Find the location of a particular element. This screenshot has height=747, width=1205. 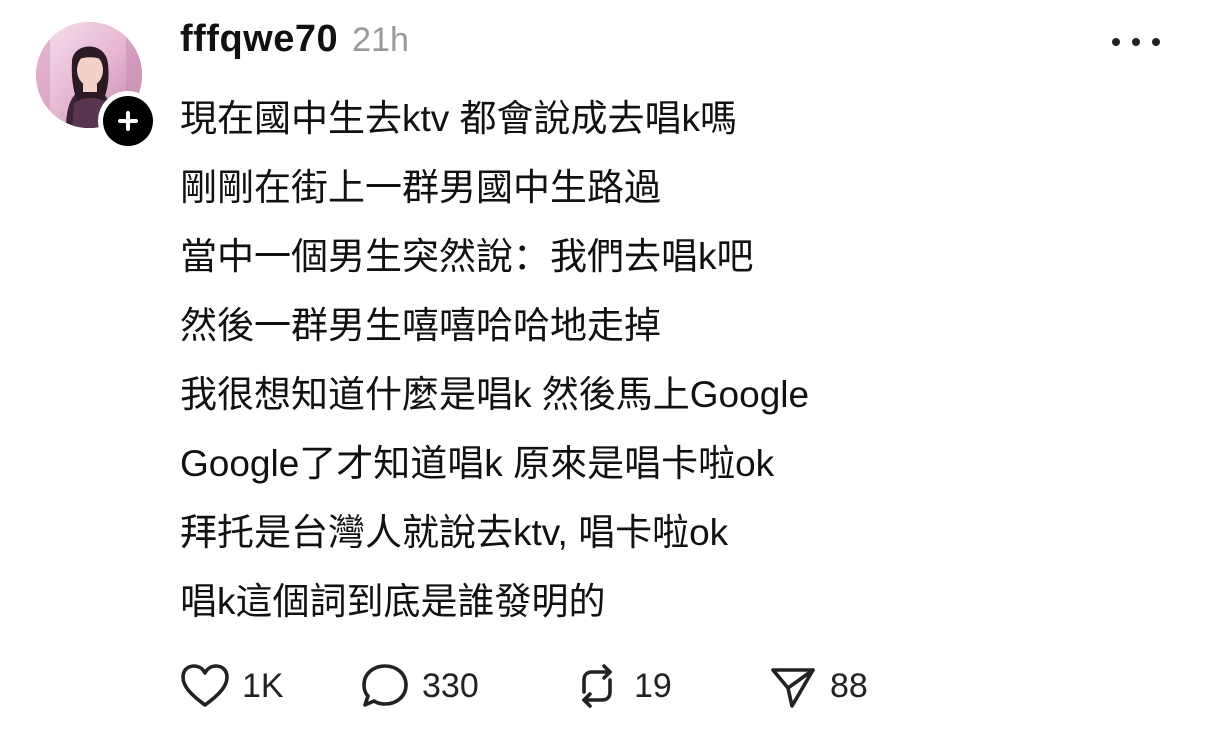

post-header: fffqwe70 21h is located at coordinates (294, 43).